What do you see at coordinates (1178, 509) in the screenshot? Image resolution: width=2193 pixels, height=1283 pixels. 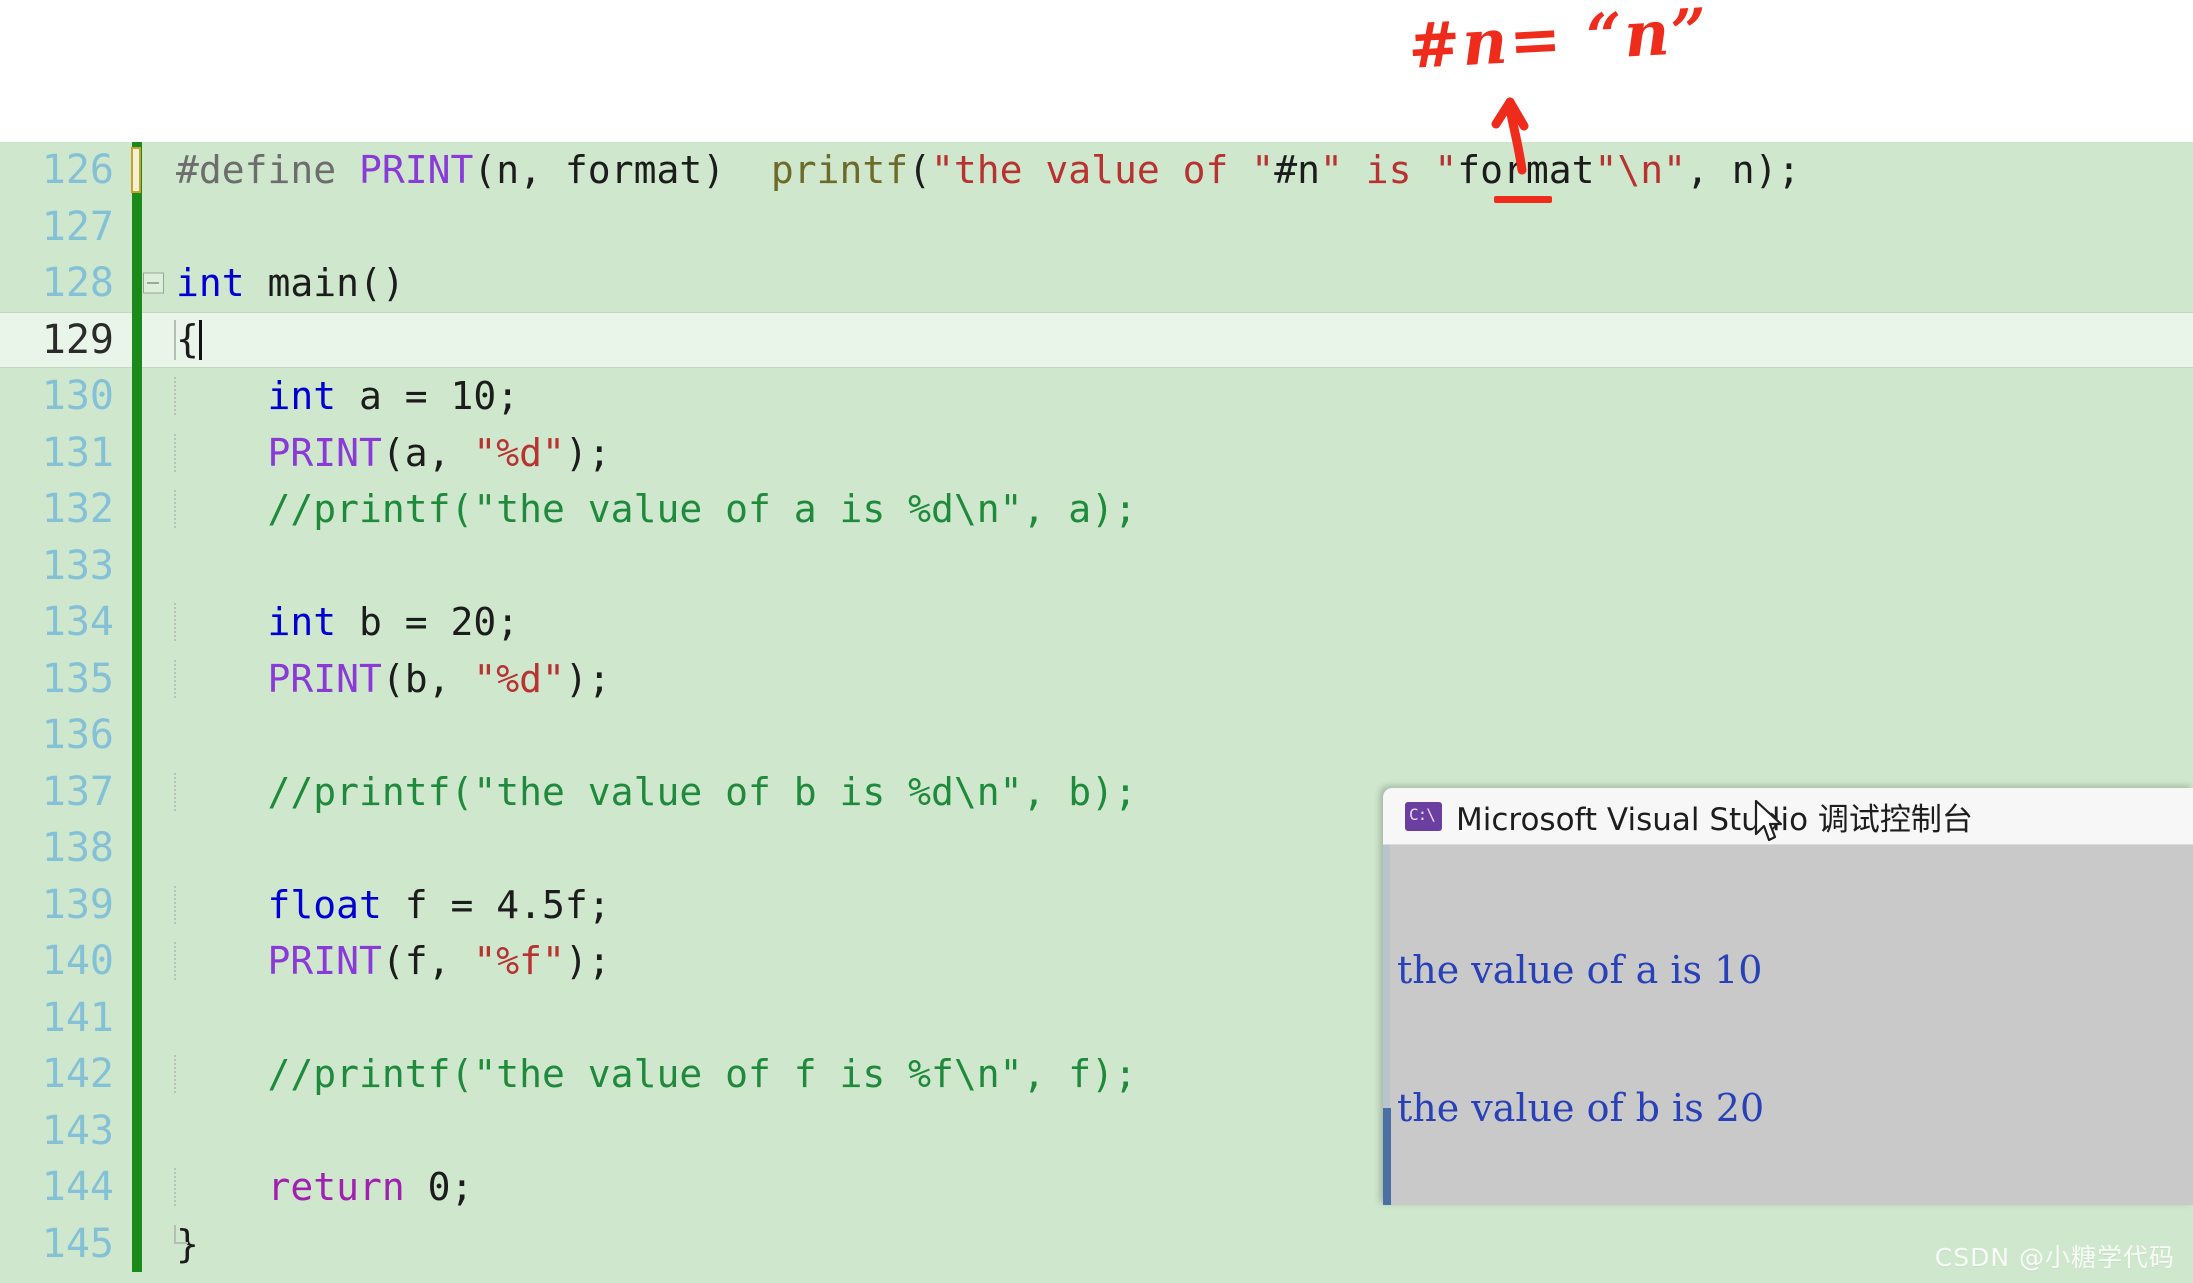 I see `code-line-text: //printf("the value of a is %d\n", a);` at bounding box center [1178, 509].